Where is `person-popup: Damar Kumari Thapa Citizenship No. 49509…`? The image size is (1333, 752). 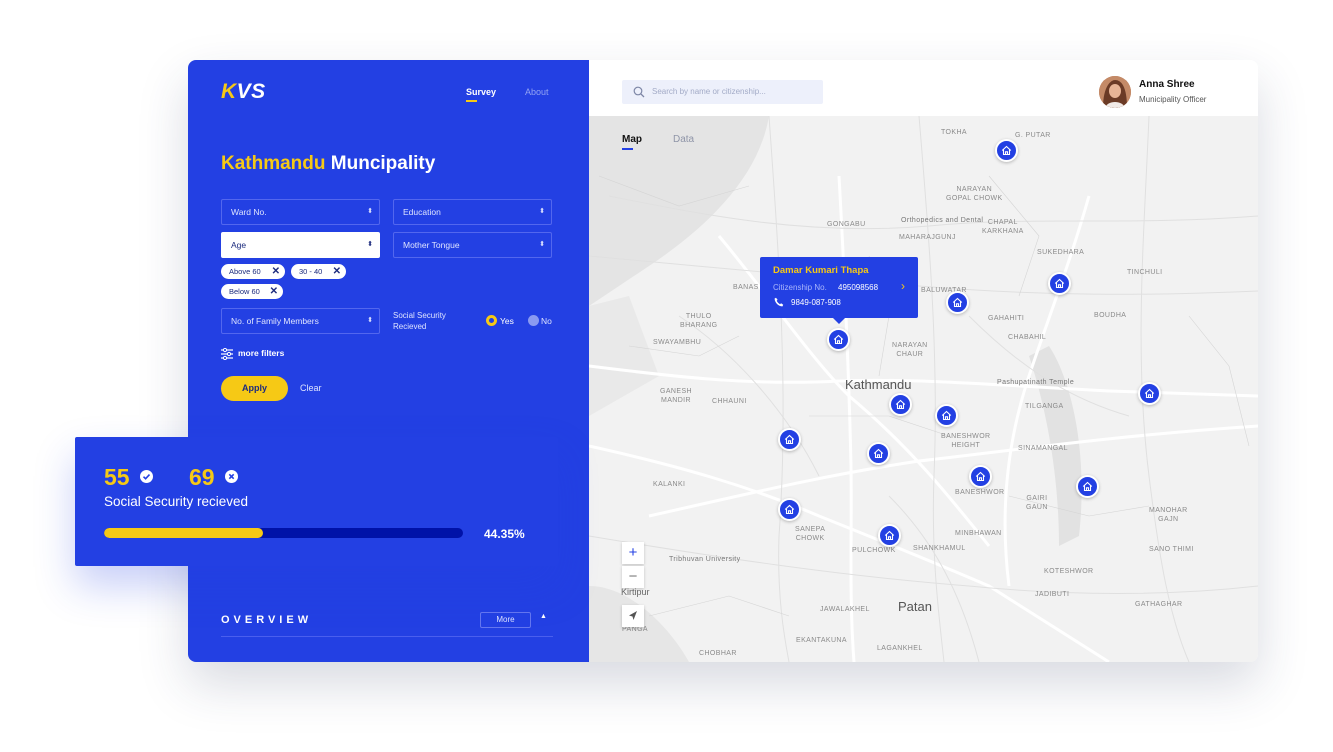 person-popup: Damar Kumari Thapa Citizenship No. 49509… is located at coordinates (839, 290).